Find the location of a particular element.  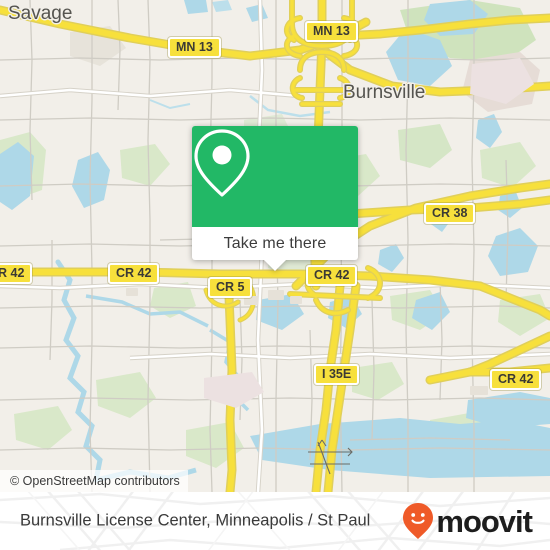

popup-tail is located at coordinates (275, 265).